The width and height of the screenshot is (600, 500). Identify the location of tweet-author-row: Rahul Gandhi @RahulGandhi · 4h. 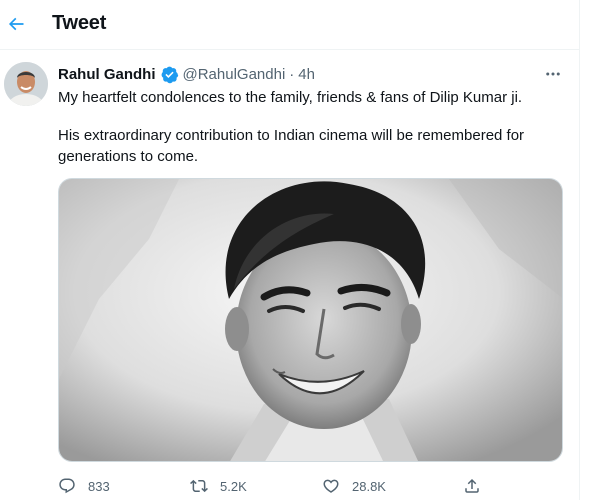
(186, 74).